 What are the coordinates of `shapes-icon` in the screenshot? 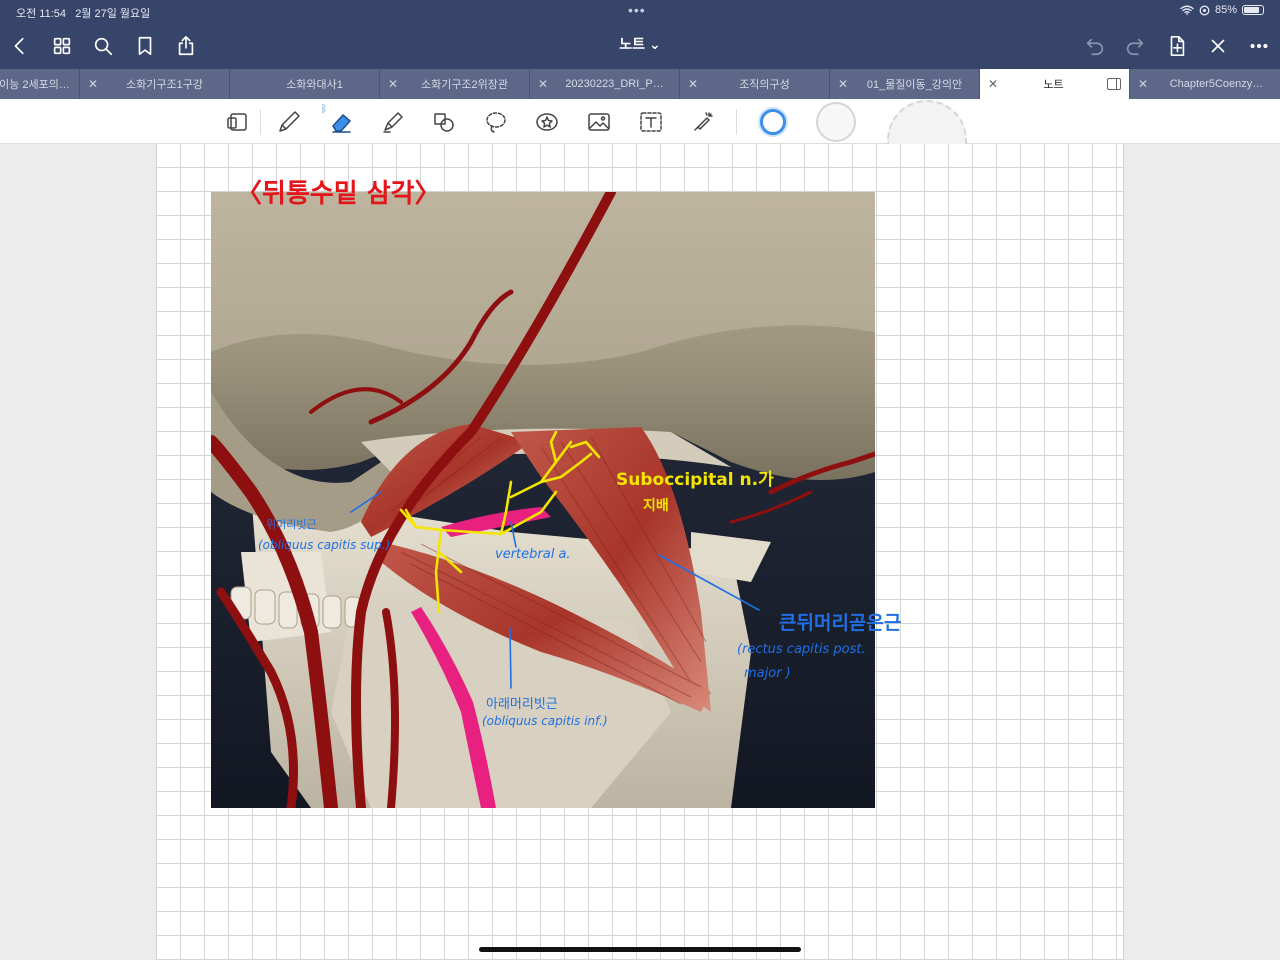 It's located at (444, 122).